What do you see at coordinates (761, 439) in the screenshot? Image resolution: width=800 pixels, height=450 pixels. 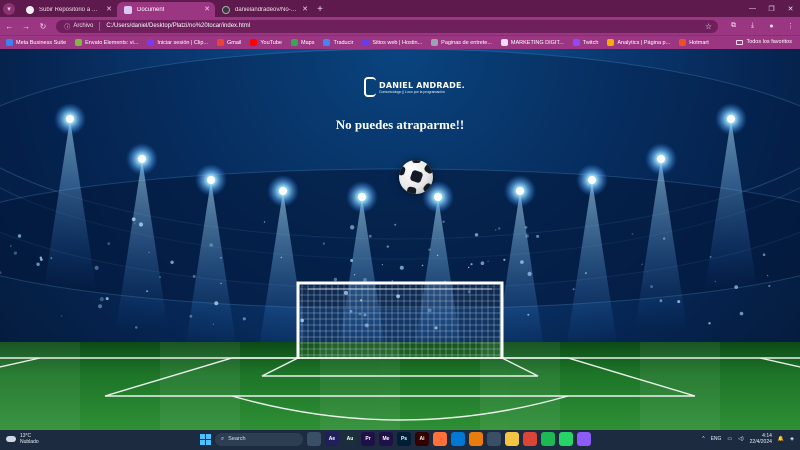 I see `clock: 4:14 22/4/2024` at bounding box center [761, 439].